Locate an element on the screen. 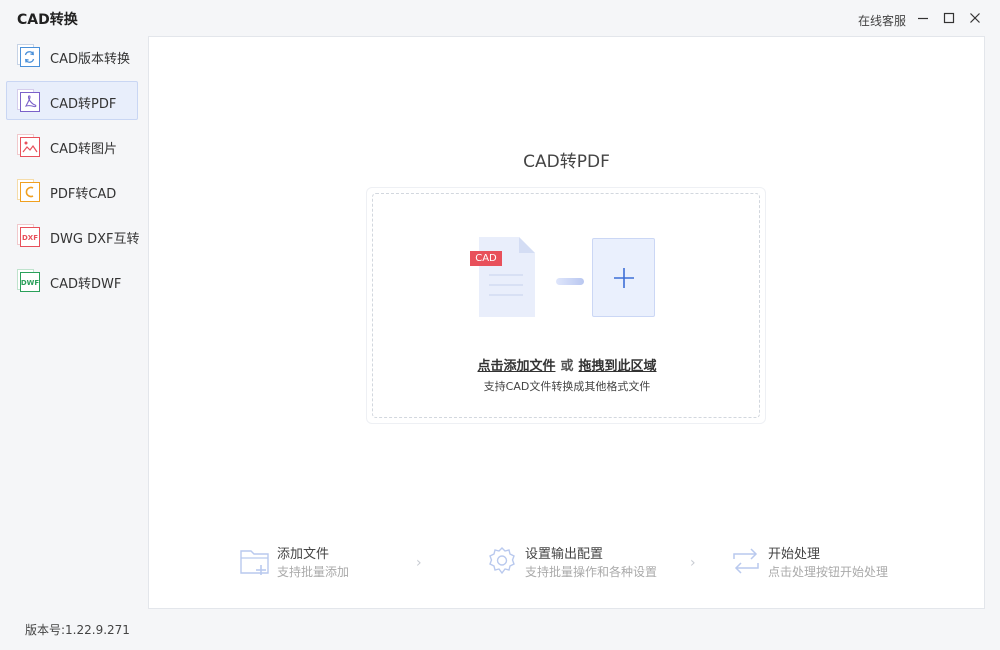  gear-icon is located at coordinates (502, 563).